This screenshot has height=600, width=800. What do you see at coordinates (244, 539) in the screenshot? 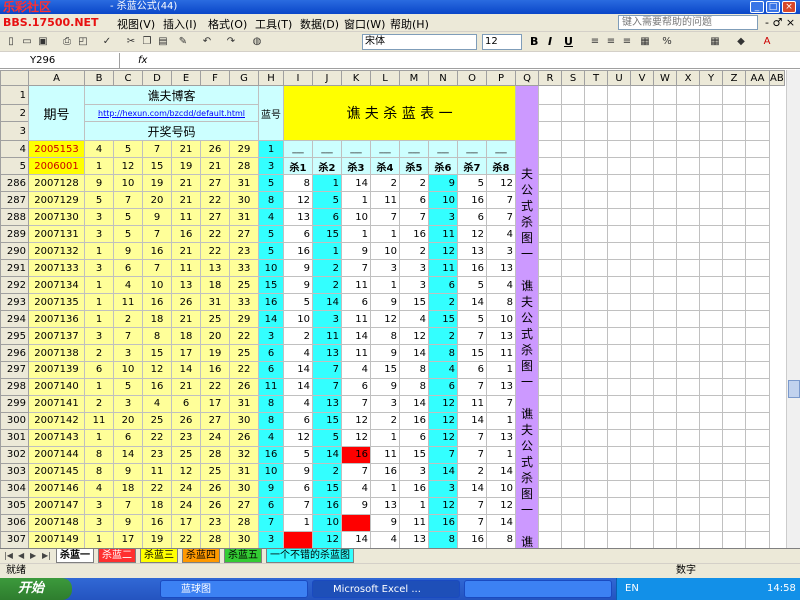
I see `number-cell: 30` at bounding box center [244, 539].